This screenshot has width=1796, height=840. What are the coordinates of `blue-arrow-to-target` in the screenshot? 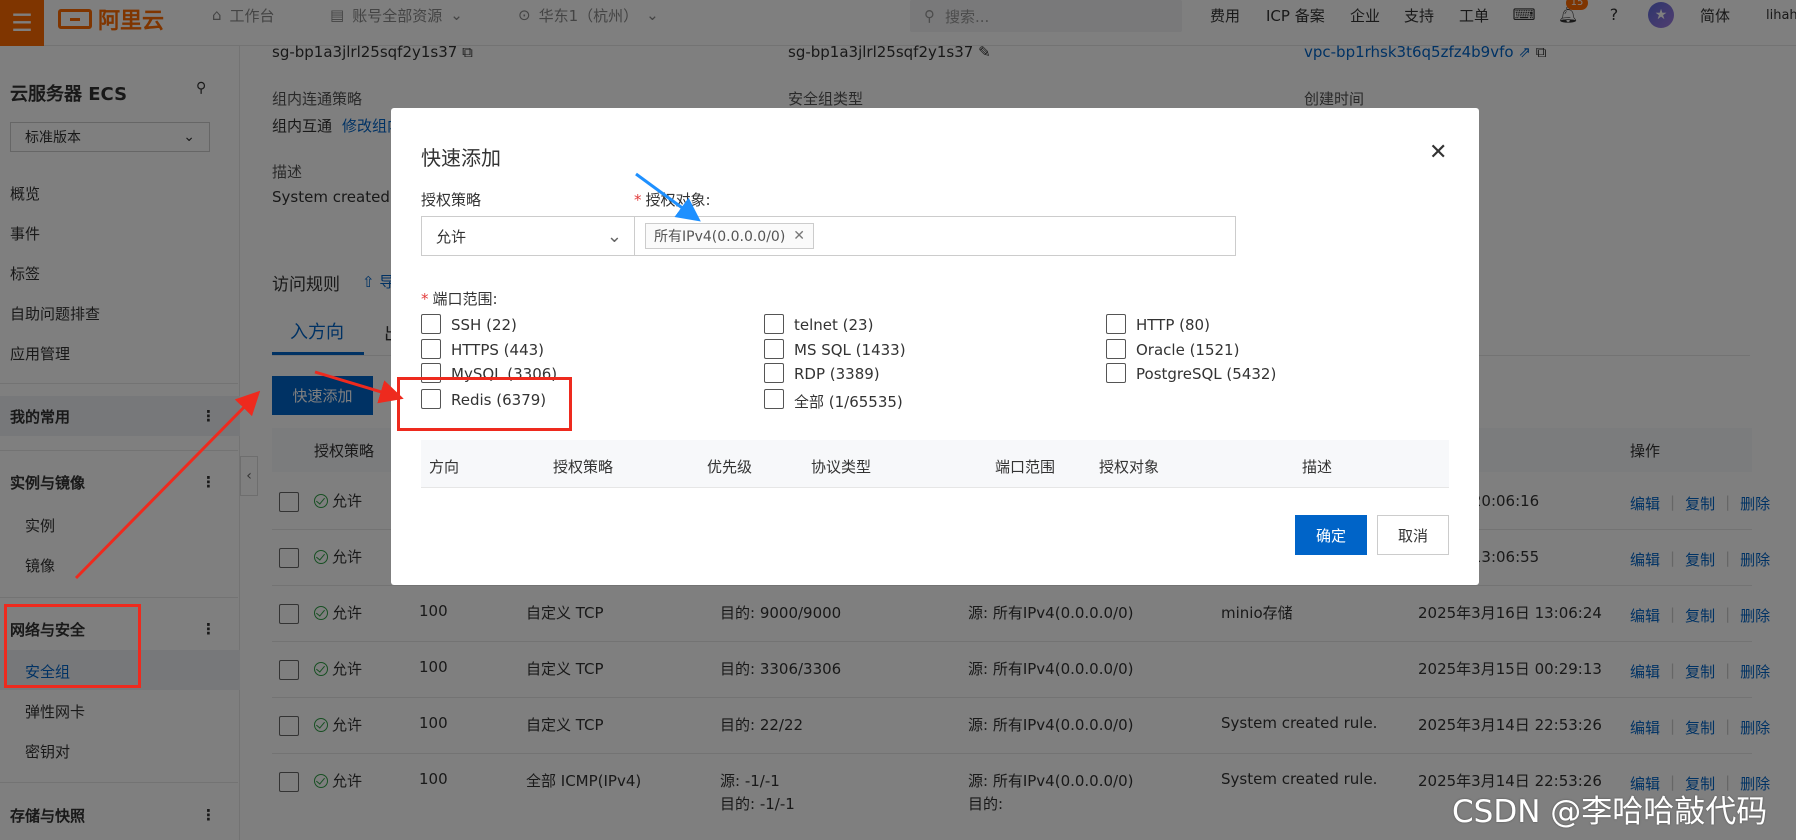 It's located at (668, 197).